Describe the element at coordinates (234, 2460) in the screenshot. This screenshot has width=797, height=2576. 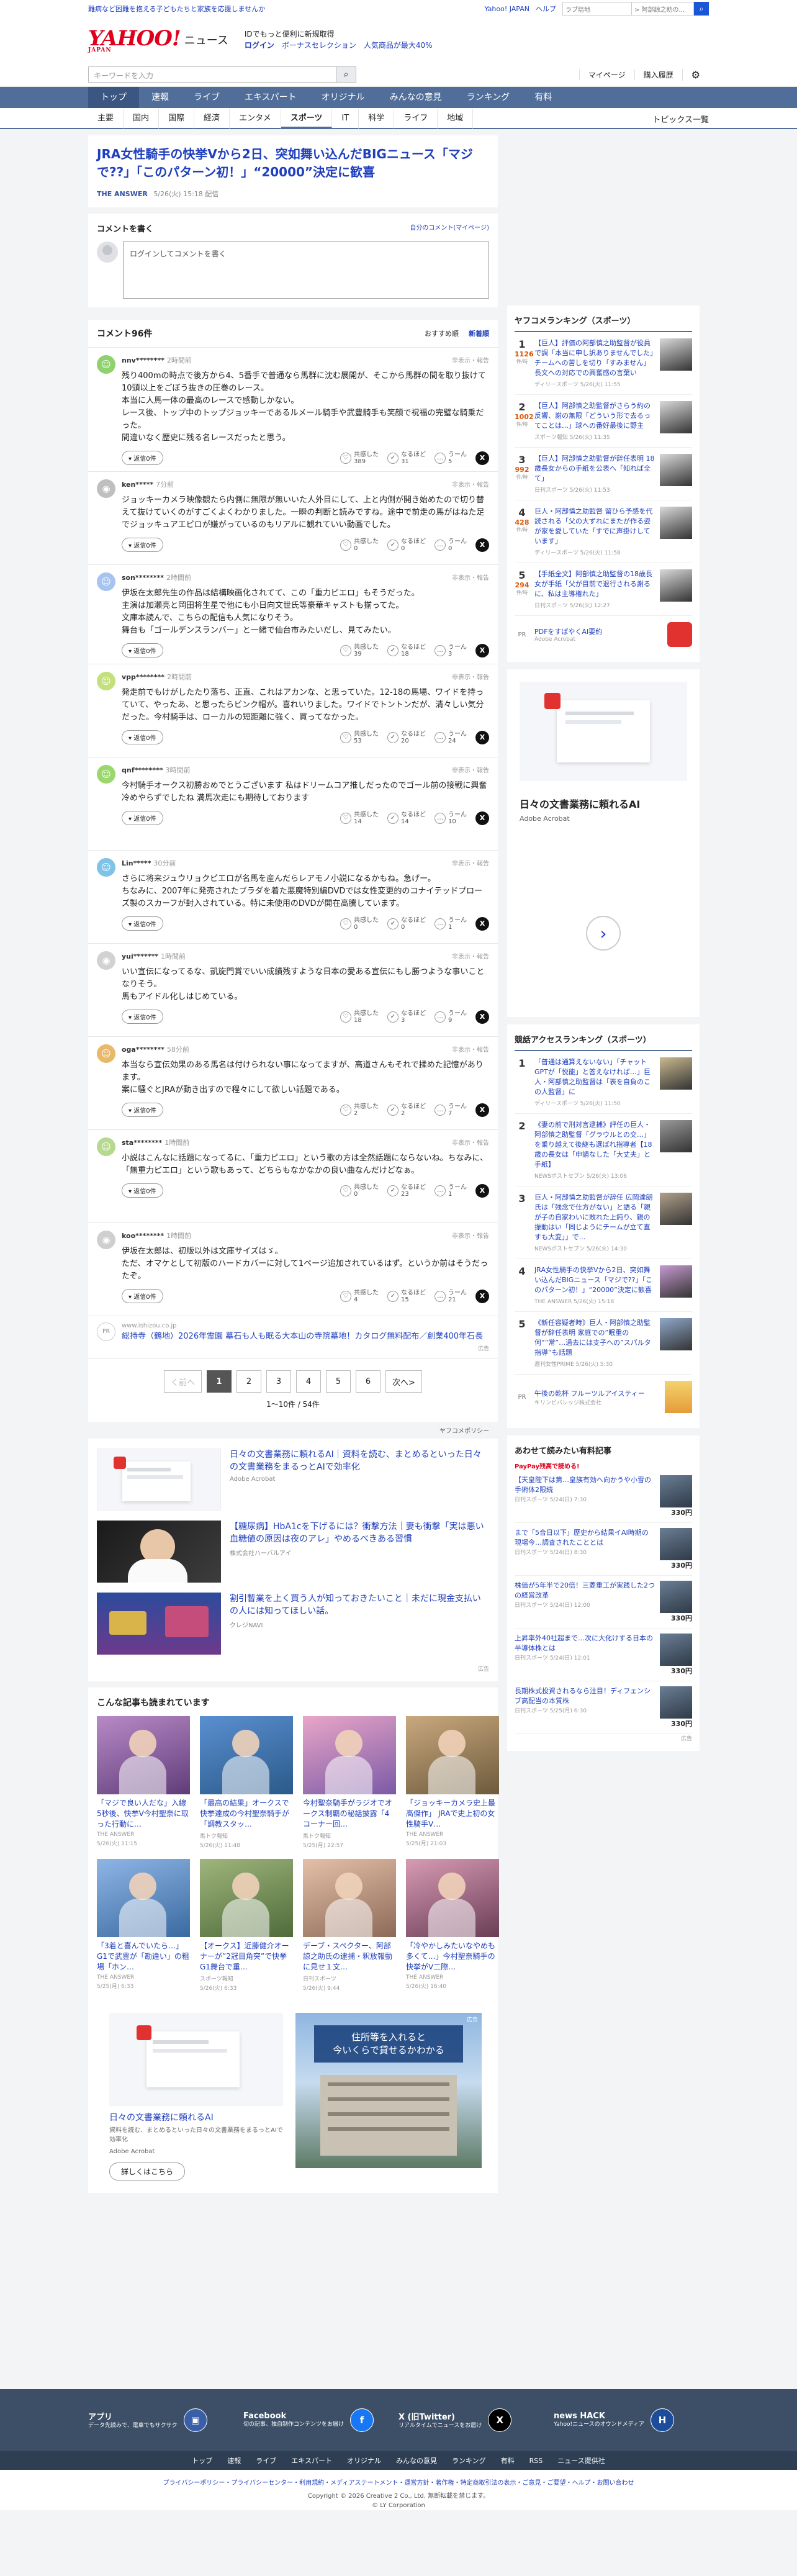
I see `footer-nav-1: 速報` at that location.